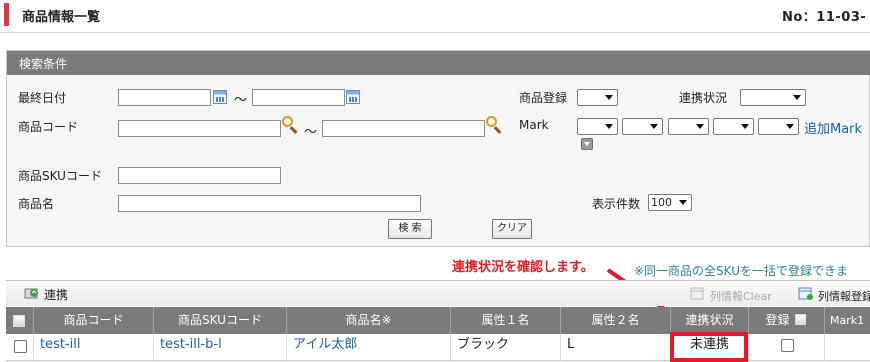 This screenshot has width=870, height=362. What do you see at coordinates (36, 204) in the screenshot?
I see `product-name-label: 商品名` at bounding box center [36, 204].